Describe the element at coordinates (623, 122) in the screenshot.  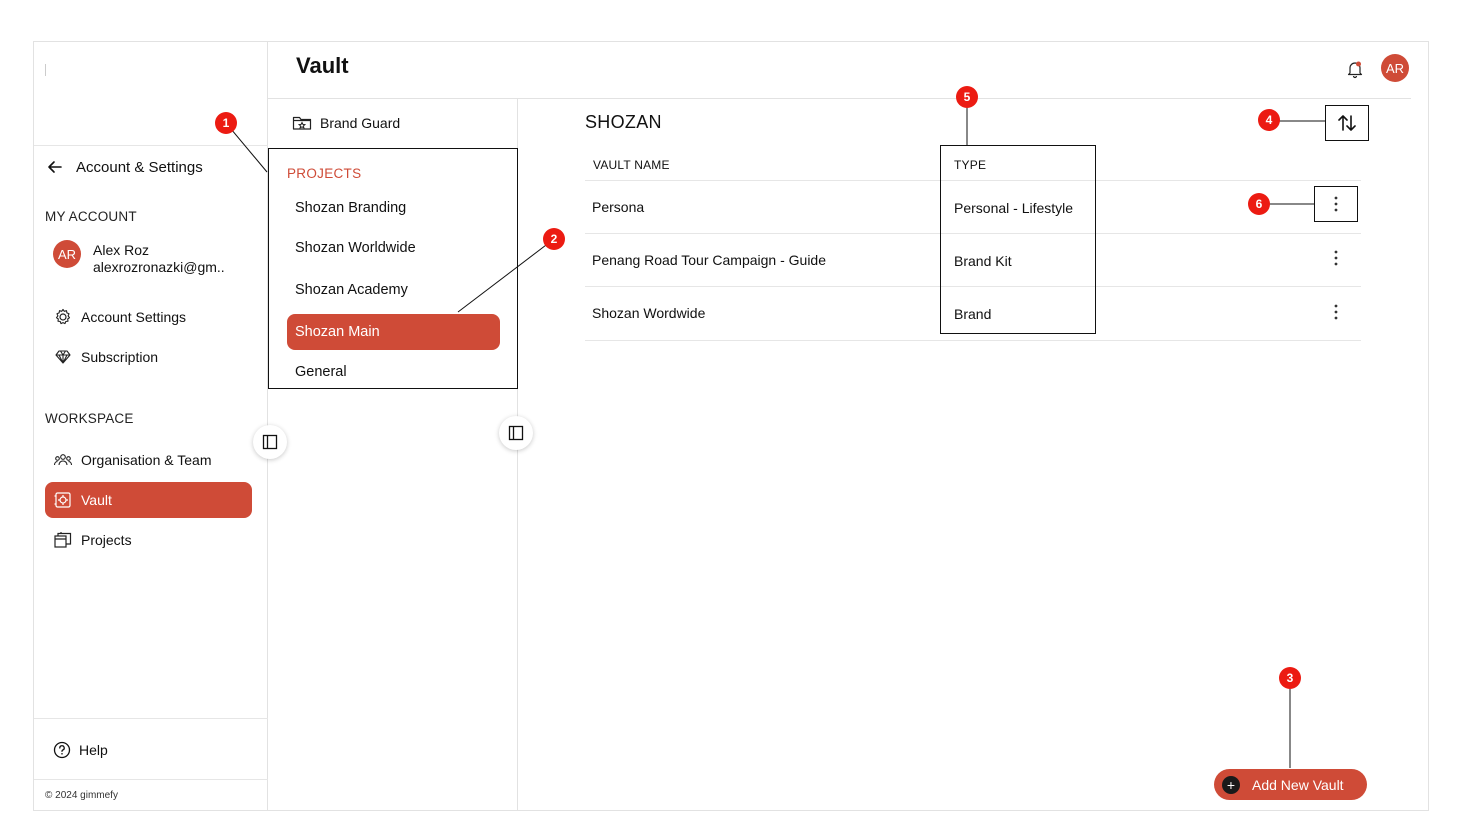
I see `vault-section-title: SHOZAN` at that location.